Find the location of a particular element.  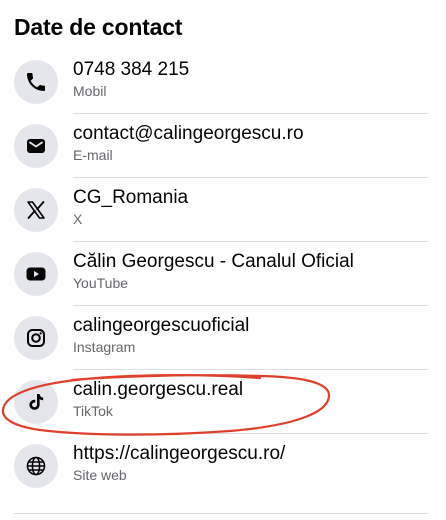

contact-value: 0748 384 215 is located at coordinates (131, 69).